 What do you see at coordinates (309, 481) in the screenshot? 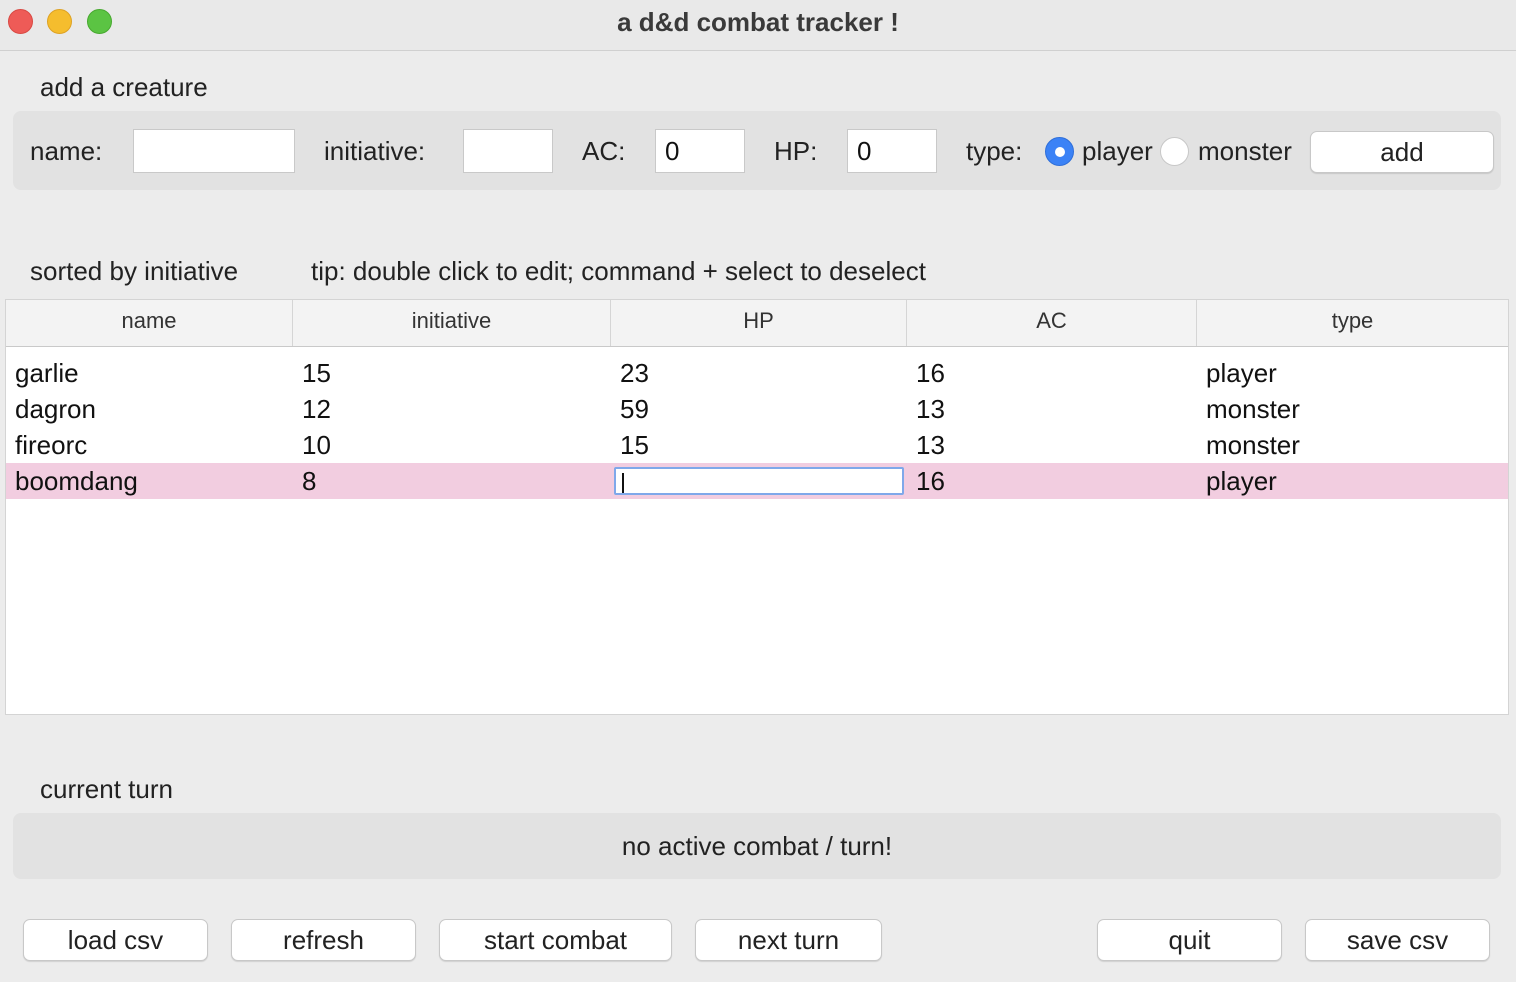
I see `cell-initiative: 8` at bounding box center [309, 481].